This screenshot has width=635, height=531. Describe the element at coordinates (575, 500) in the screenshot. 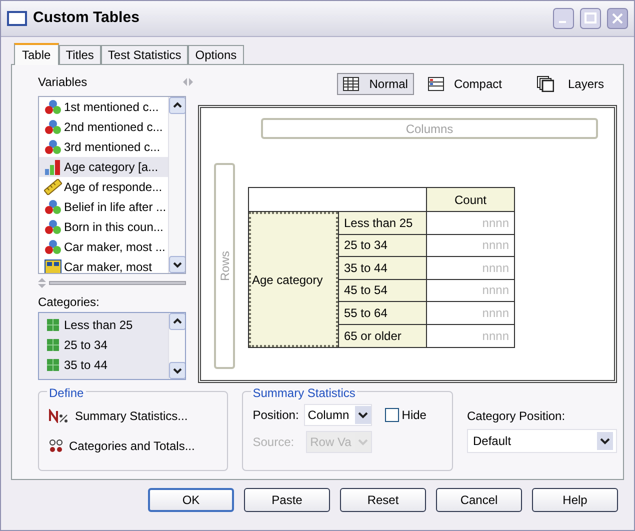

I see `dialog-button: Help` at that location.